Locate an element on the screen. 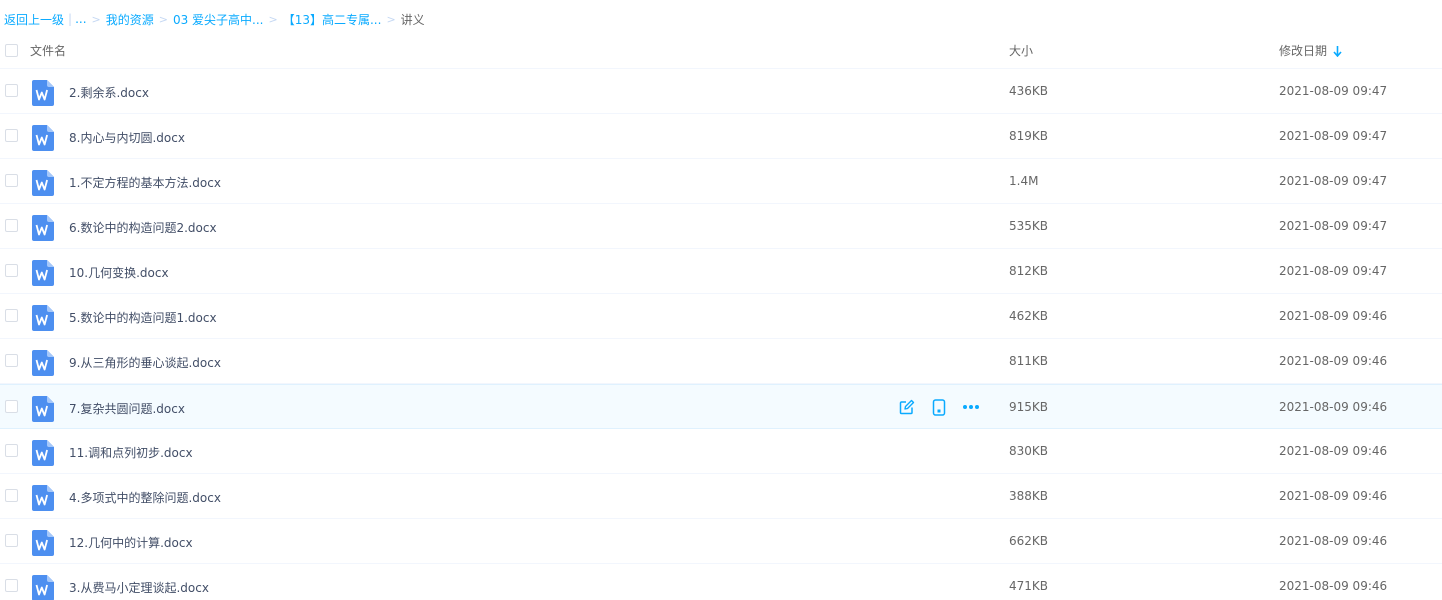 Image resolution: width=1442 pixels, height=600 pixels. file-name: 8.内心与内切圆.docx is located at coordinates (127, 137).